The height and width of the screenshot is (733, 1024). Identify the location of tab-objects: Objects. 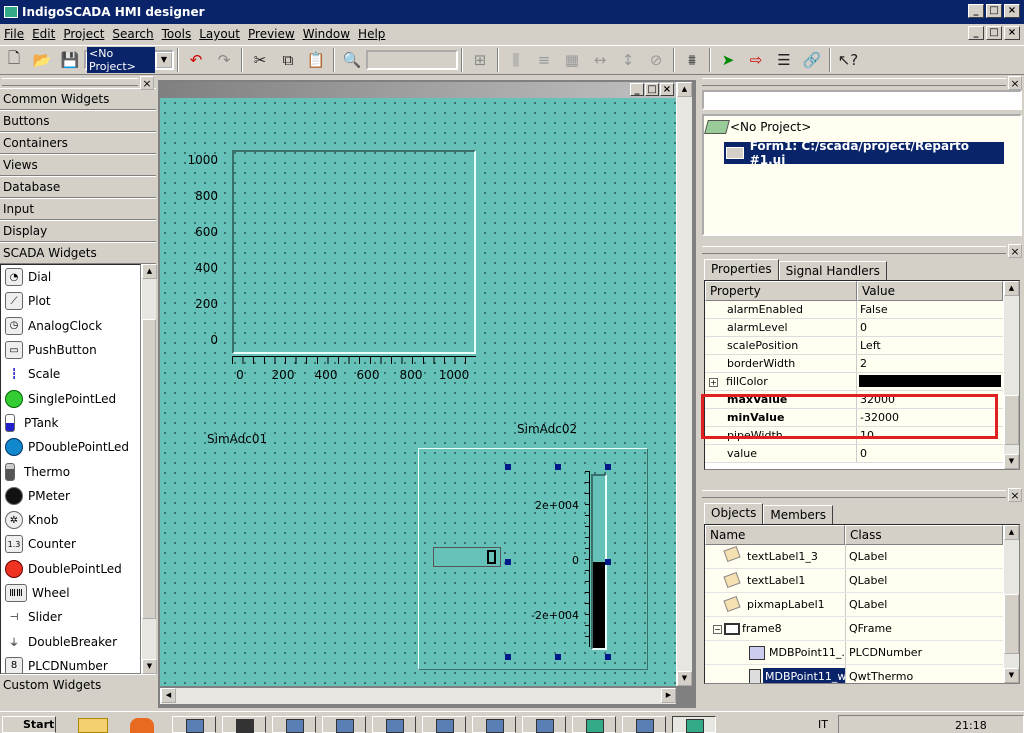
(734, 514).